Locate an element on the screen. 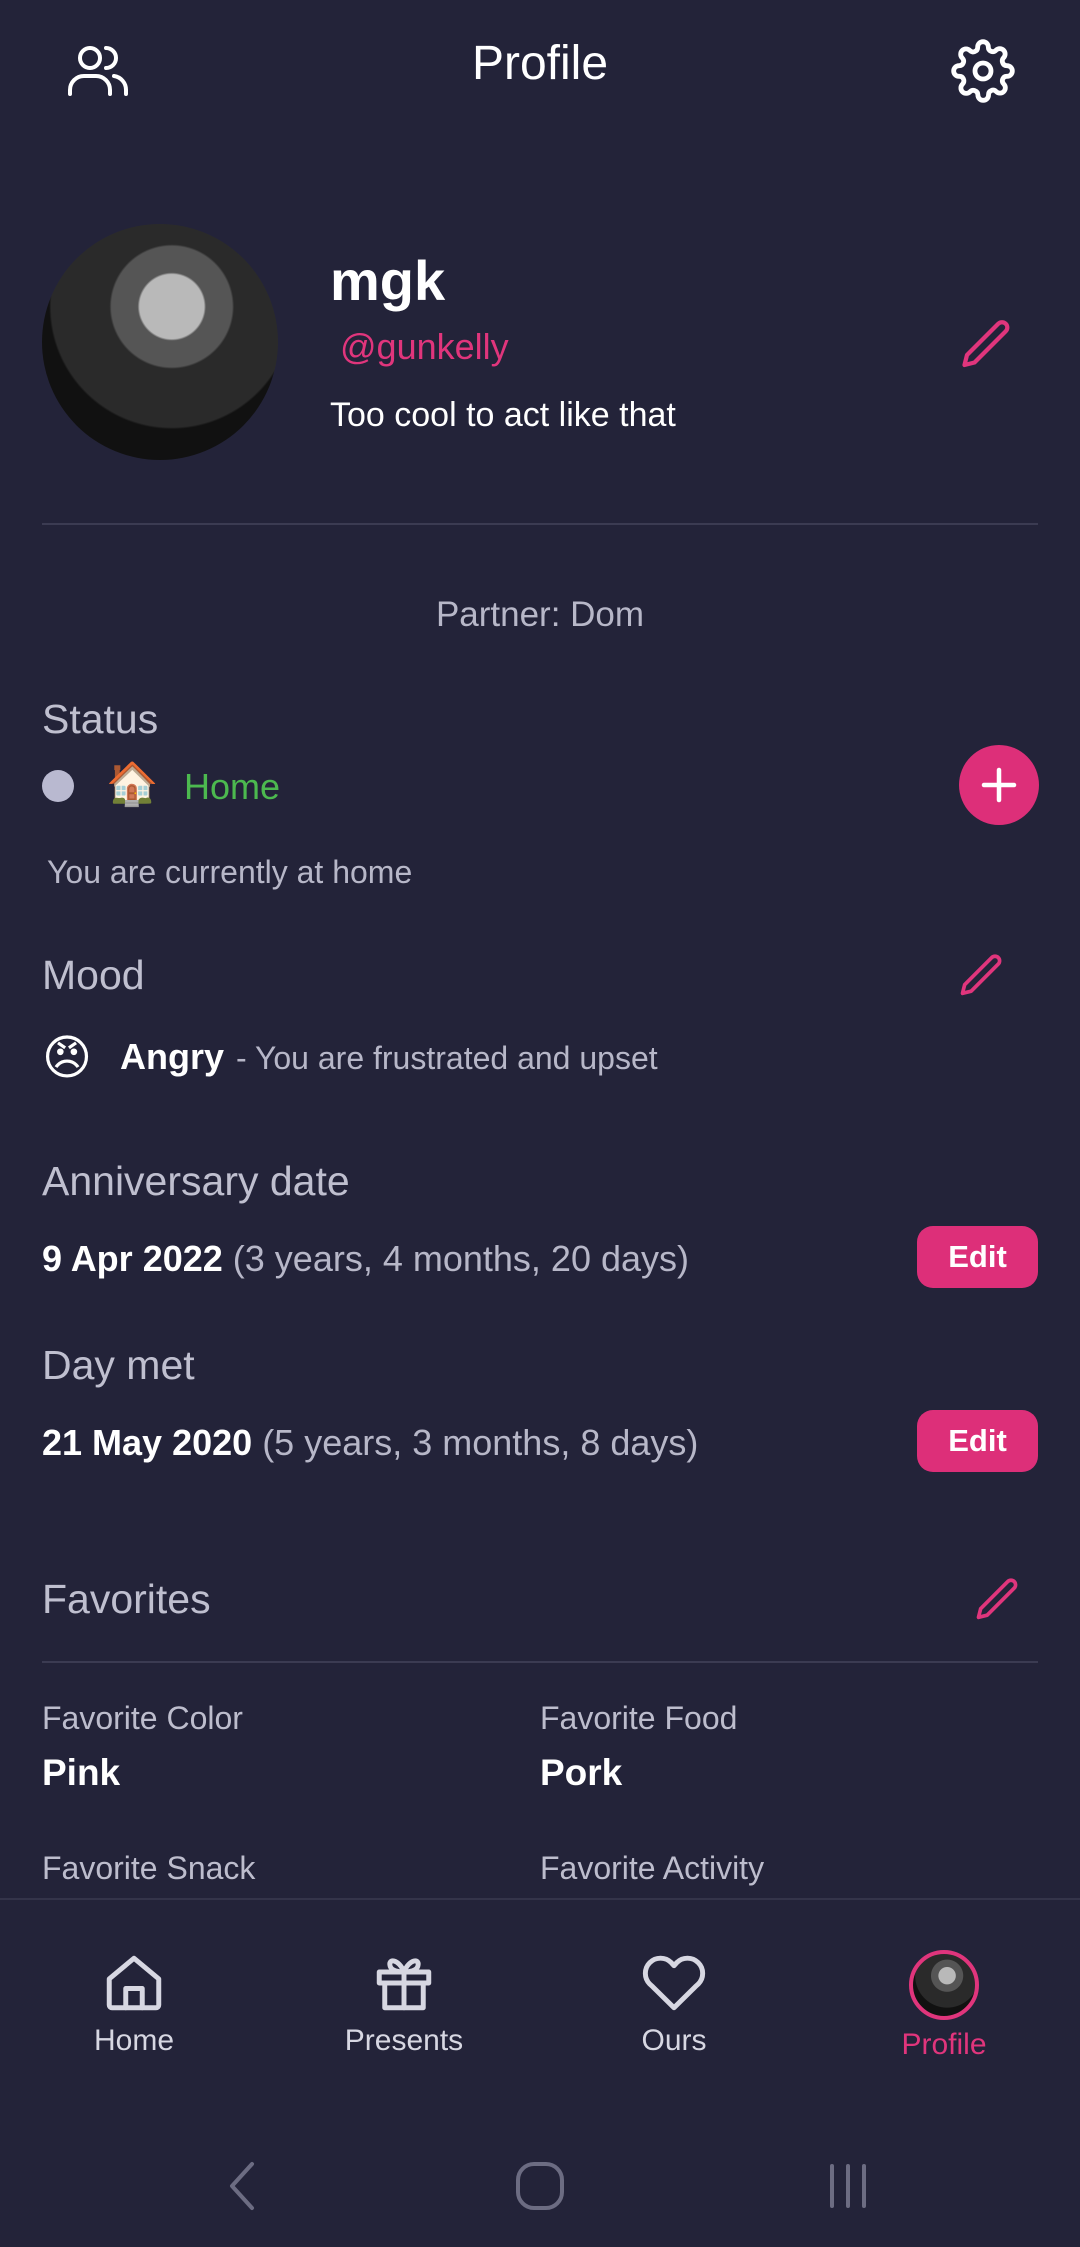 The image size is (1080, 2247). day-met-date: 21 May 2020 is located at coordinates (147, 1442).